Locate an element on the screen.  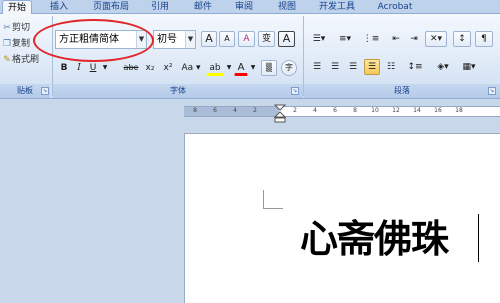
text-cursor is located at coordinates (478, 238).